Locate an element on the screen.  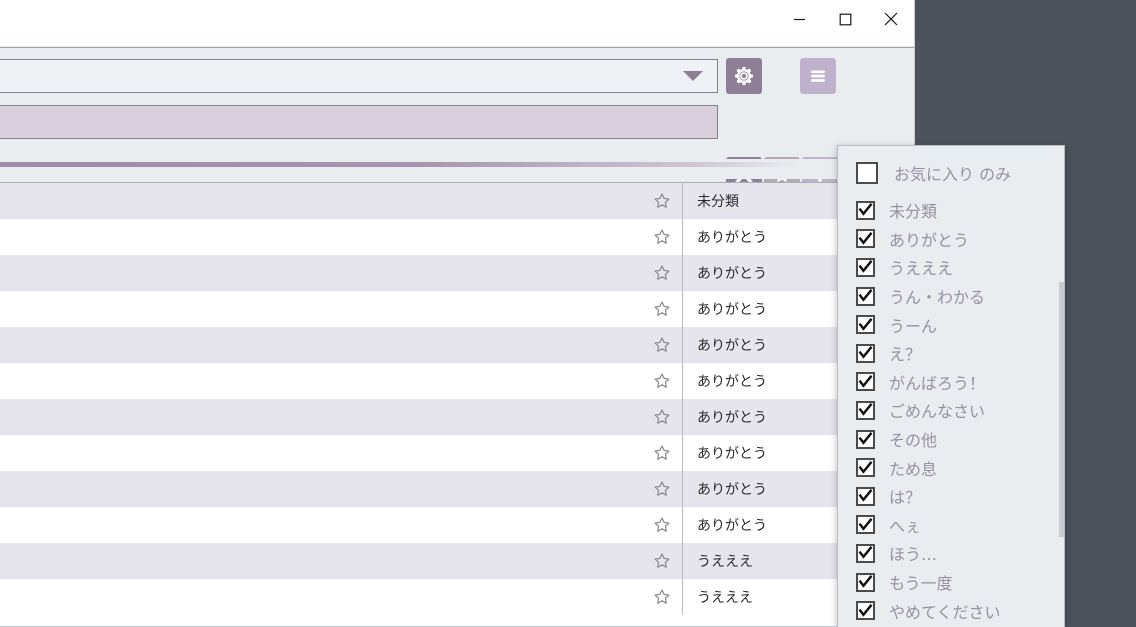
gear-icon is located at coordinates (744, 76).